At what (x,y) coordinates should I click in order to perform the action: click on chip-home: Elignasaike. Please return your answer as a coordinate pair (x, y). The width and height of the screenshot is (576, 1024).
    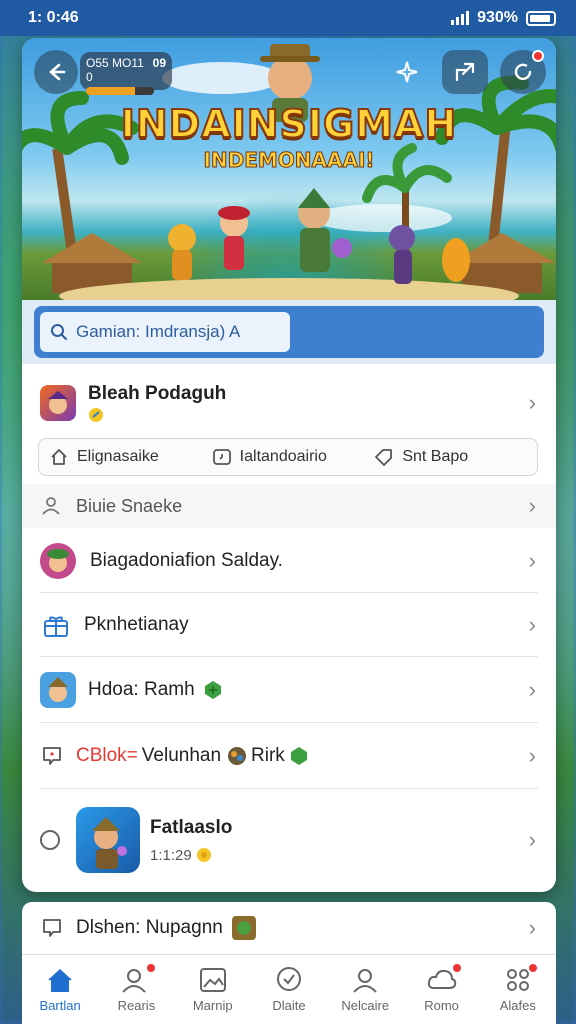
    Looking at the image, I should click on (125, 457).